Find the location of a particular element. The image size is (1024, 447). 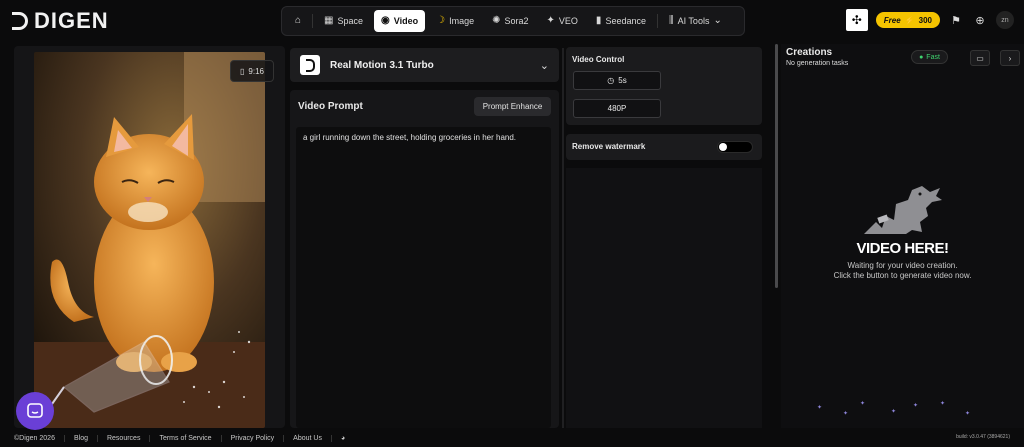

nav-ai-tools-label: AI Tools is located at coordinates (693, 21).